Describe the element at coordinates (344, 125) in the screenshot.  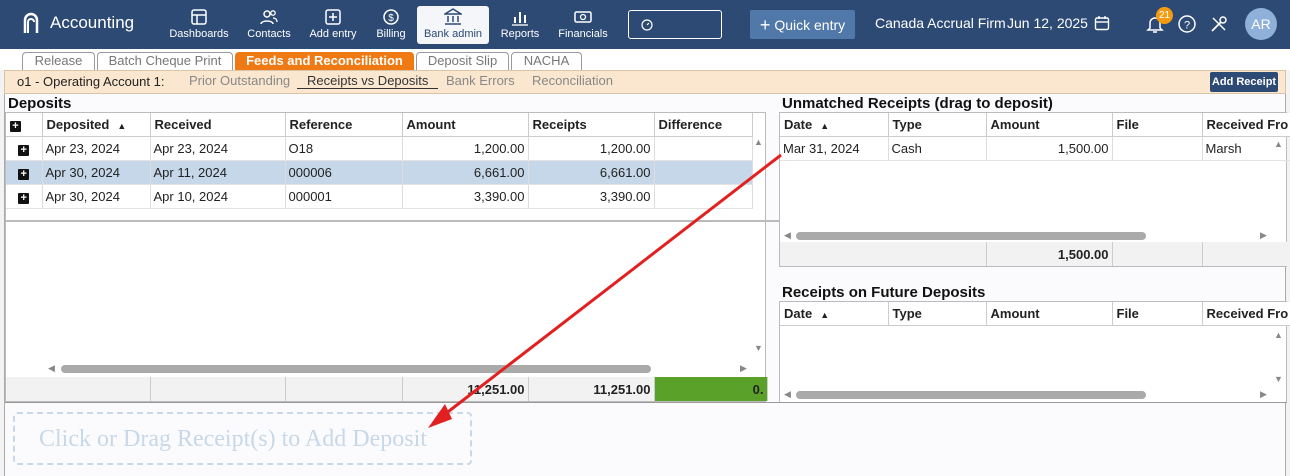
I see `column-header-reference: Reference` at that location.